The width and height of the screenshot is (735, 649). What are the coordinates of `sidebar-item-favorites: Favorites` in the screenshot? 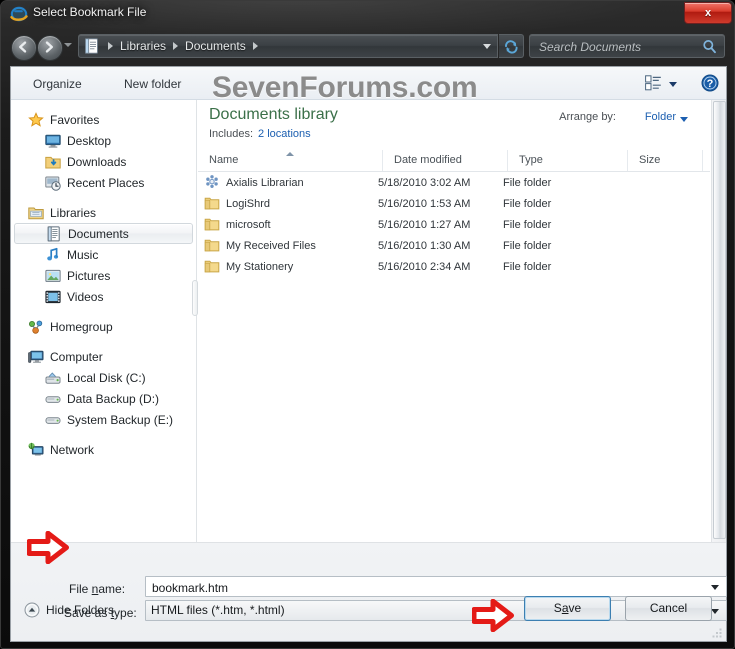 It's located at (103, 119).